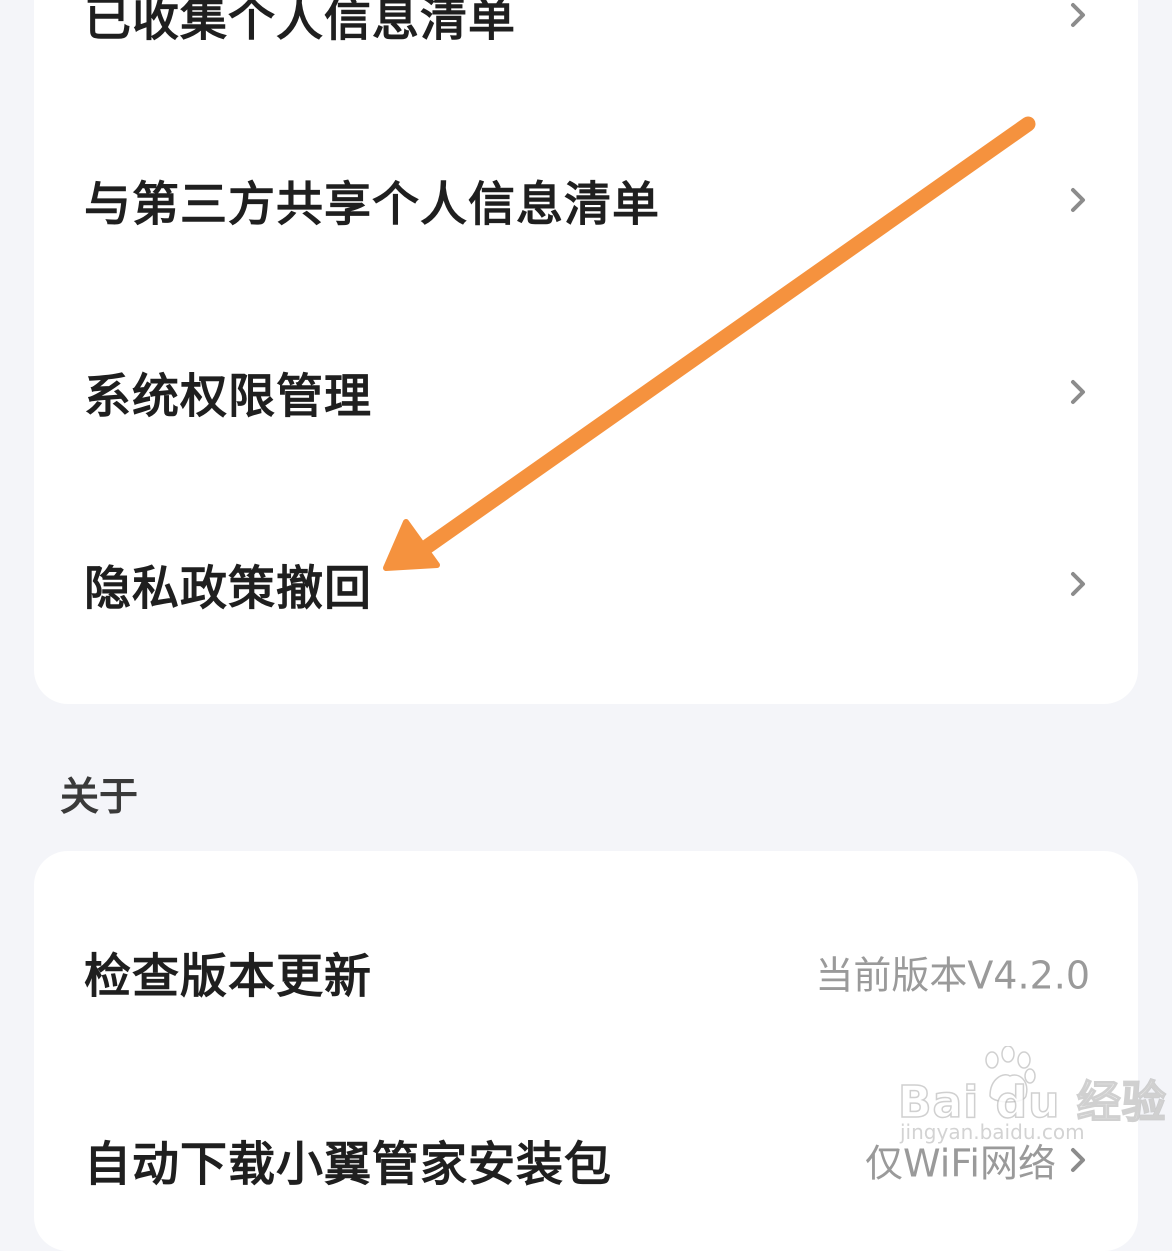 The height and width of the screenshot is (1251, 1172). Describe the element at coordinates (586, 45) in the screenshot. I see `collected-personal-info-list-item: 已收集个人信息清单` at that location.